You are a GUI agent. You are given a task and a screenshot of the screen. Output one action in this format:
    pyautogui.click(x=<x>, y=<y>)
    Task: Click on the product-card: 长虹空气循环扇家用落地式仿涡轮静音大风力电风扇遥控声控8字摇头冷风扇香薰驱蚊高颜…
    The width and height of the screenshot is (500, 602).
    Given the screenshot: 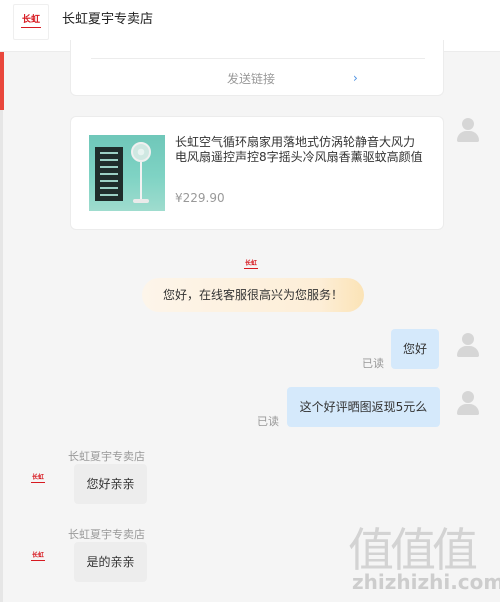 What is the action you would take?
    pyautogui.click(x=257, y=173)
    